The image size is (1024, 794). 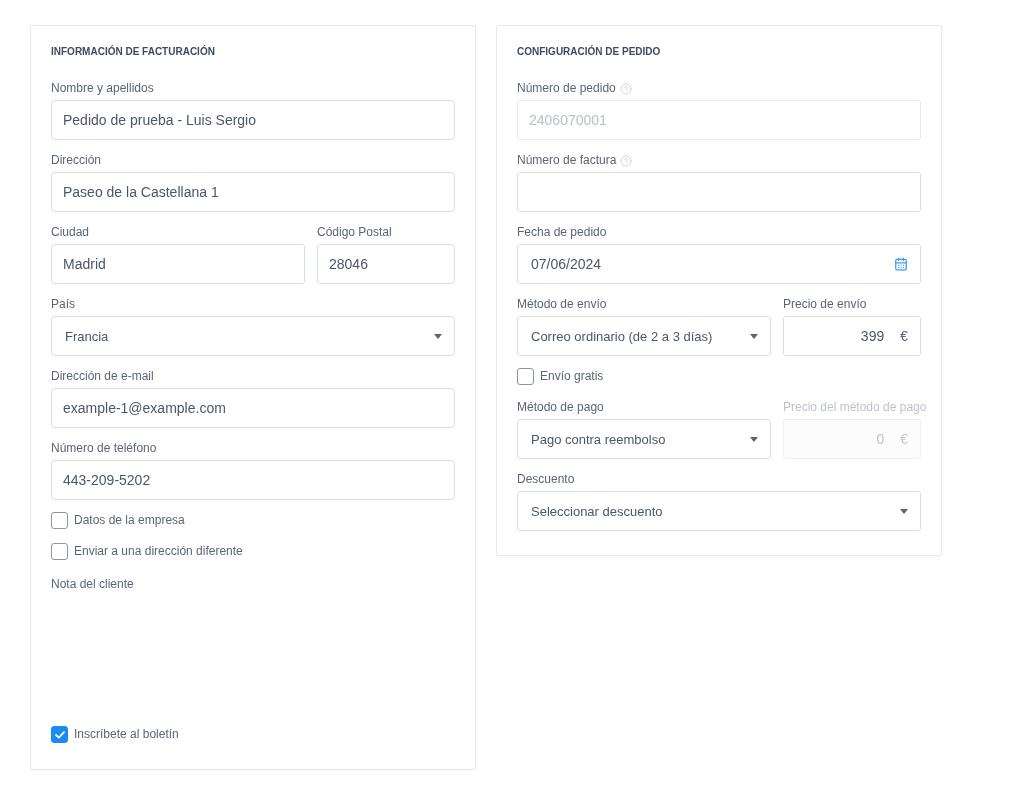 What do you see at coordinates (719, 511) in the screenshot?
I see `dropdown: Seleccionar descuento` at bounding box center [719, 511].